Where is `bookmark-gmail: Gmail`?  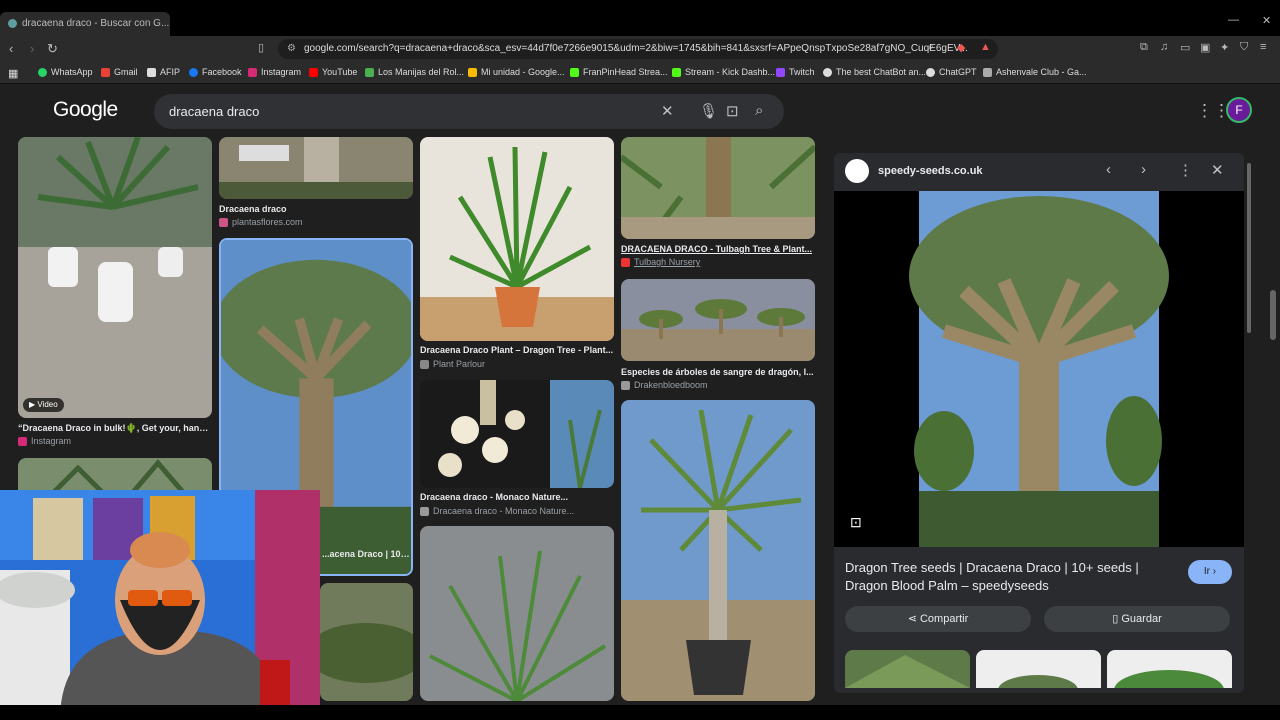
bookmark-gmail: Gmail is located at coordinates (119, 72).